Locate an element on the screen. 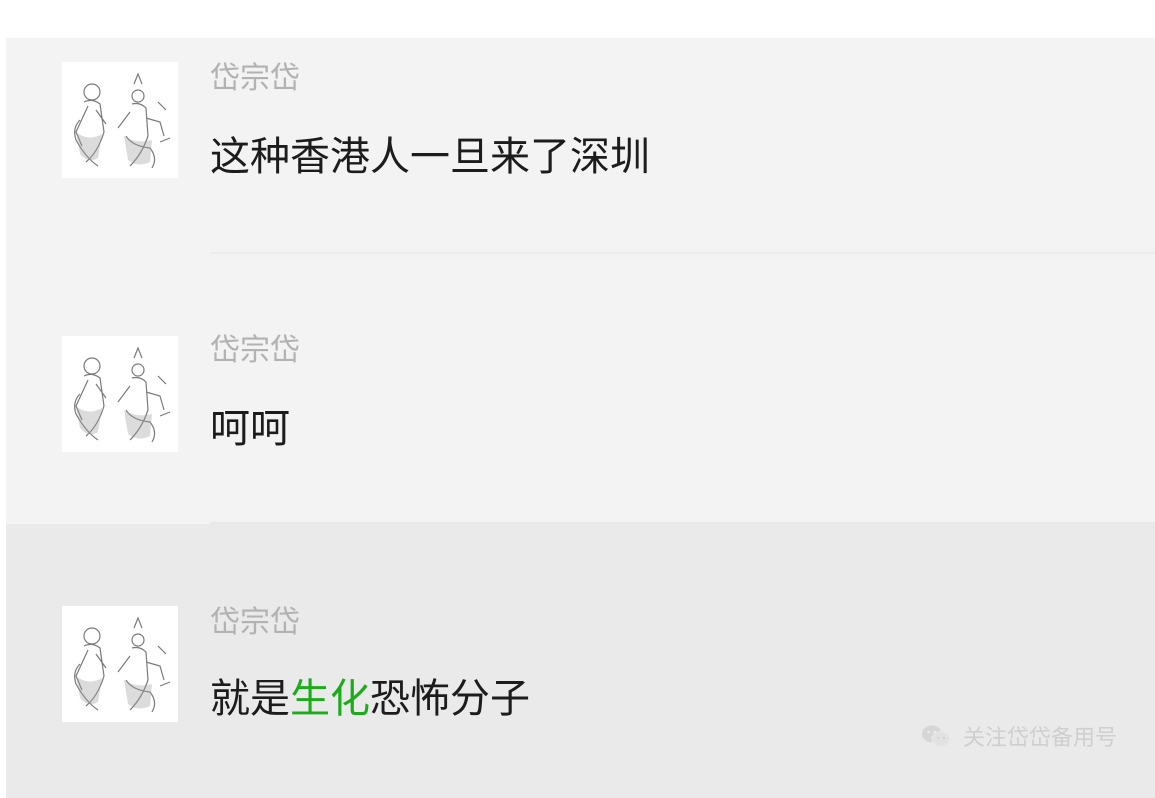  wechat-icon is located at coordinates (936, 736).